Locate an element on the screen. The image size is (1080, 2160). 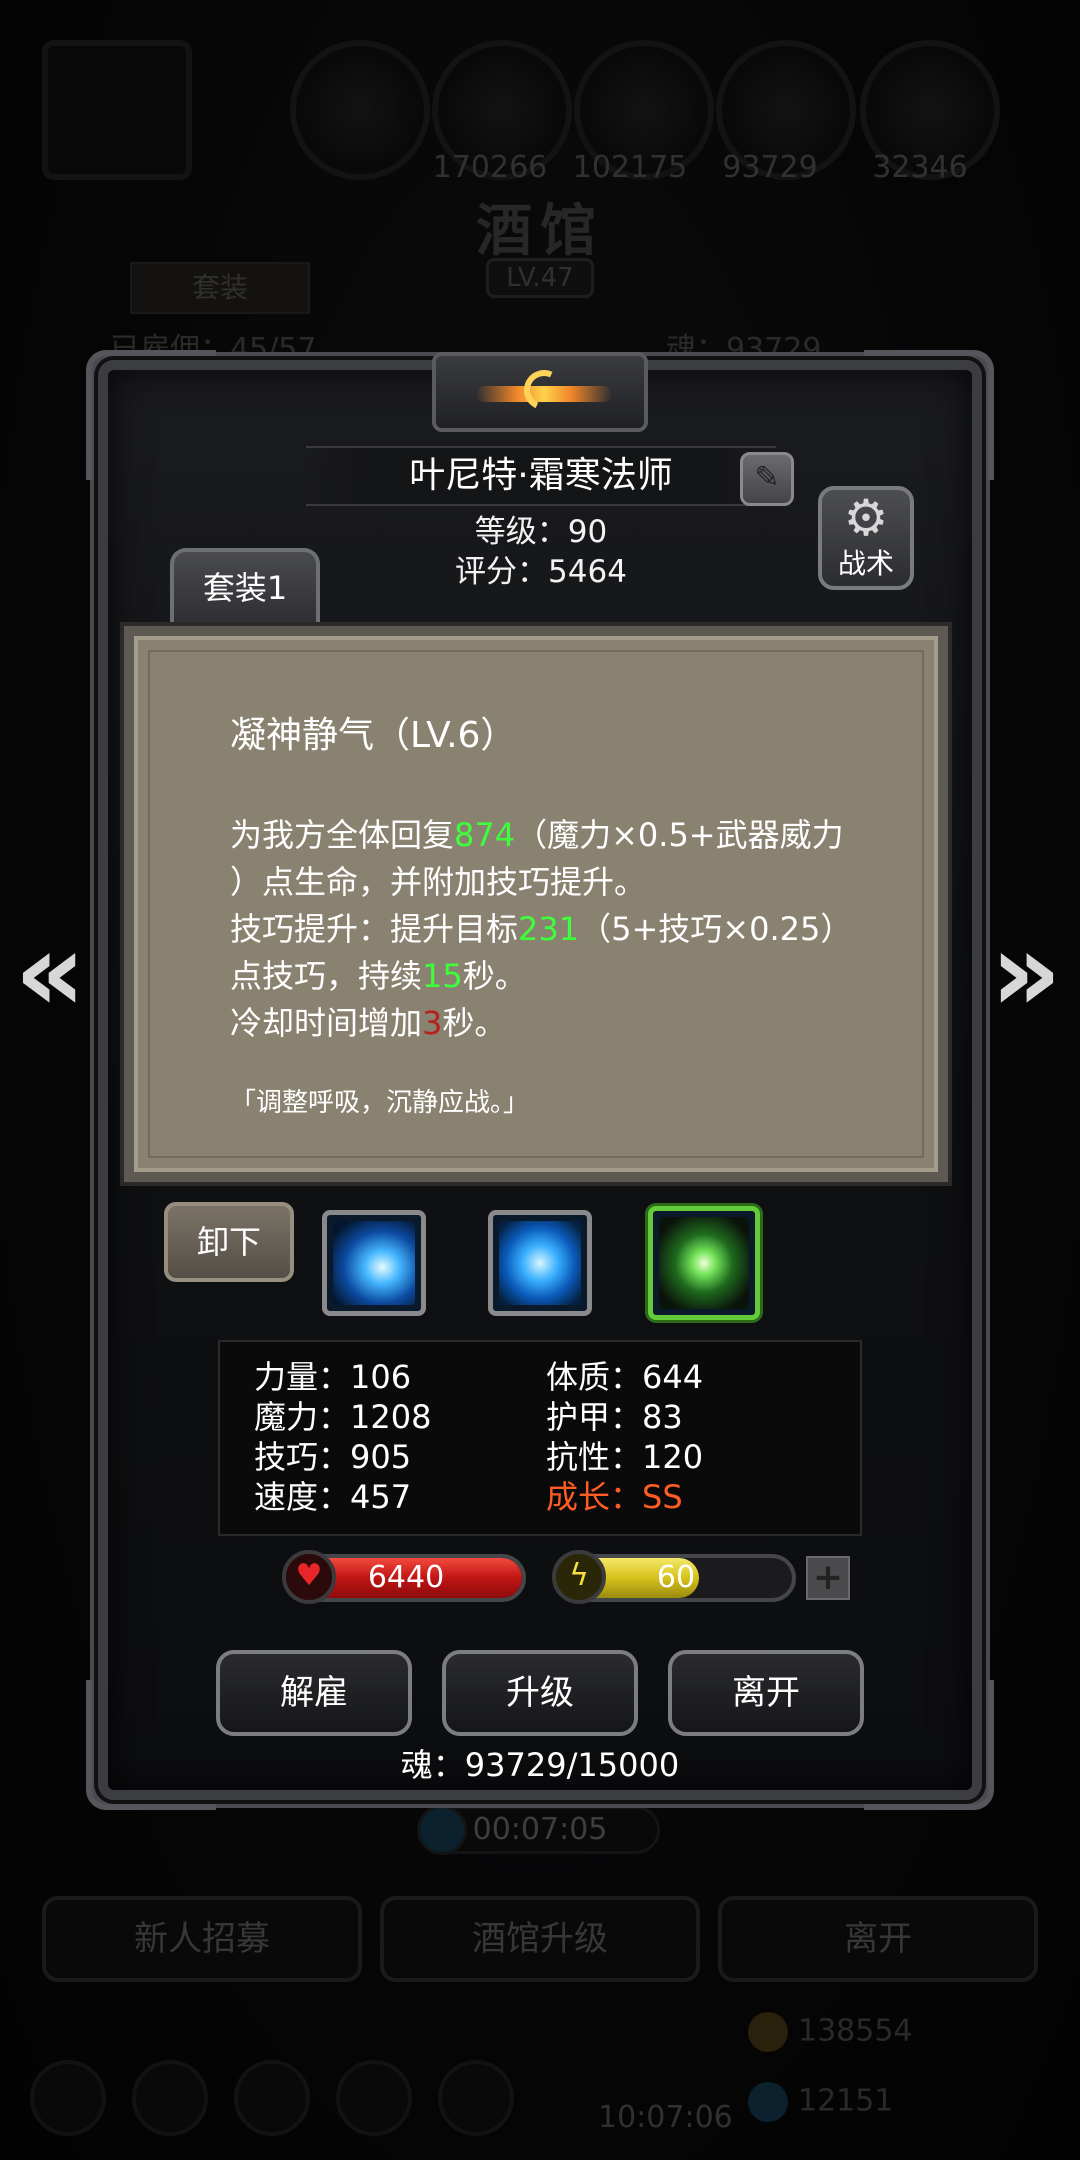
bg-number: 93729 is located at coordinates (770, 167).